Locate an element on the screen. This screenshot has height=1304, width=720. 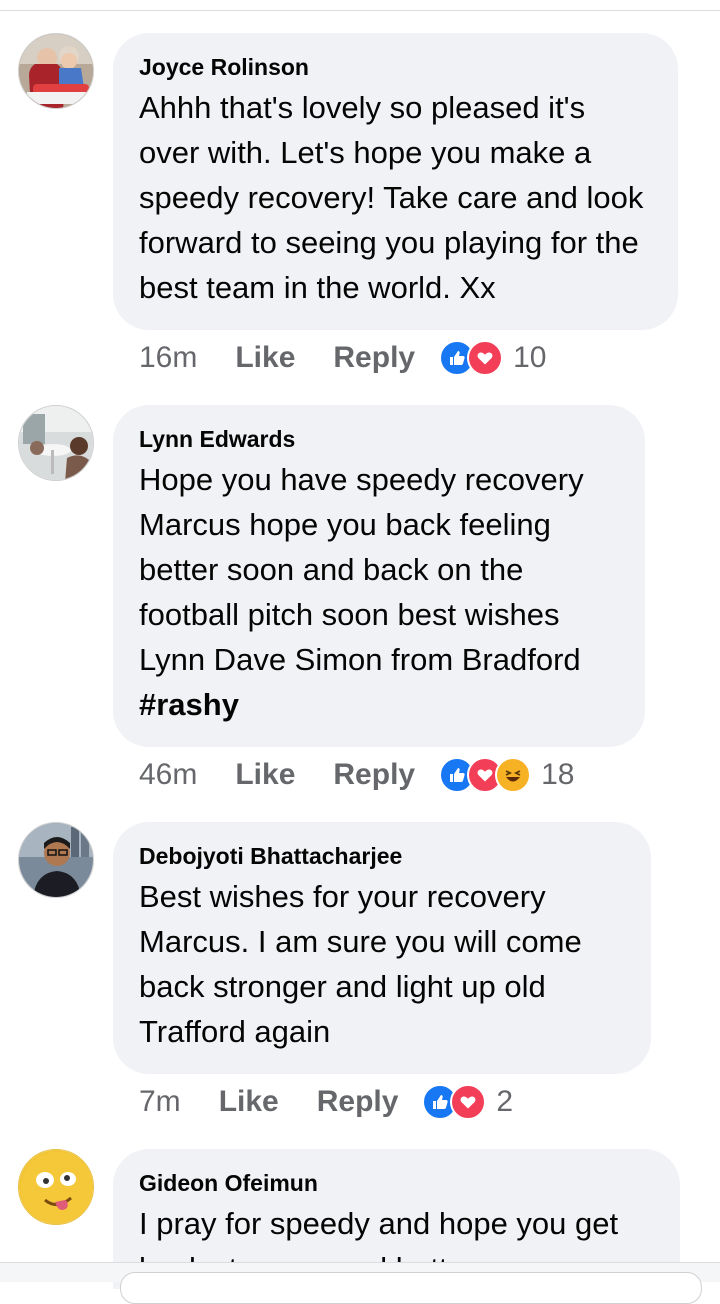
comment-actions: 46m Like Reply 18 is located at coordinates (356, 775).